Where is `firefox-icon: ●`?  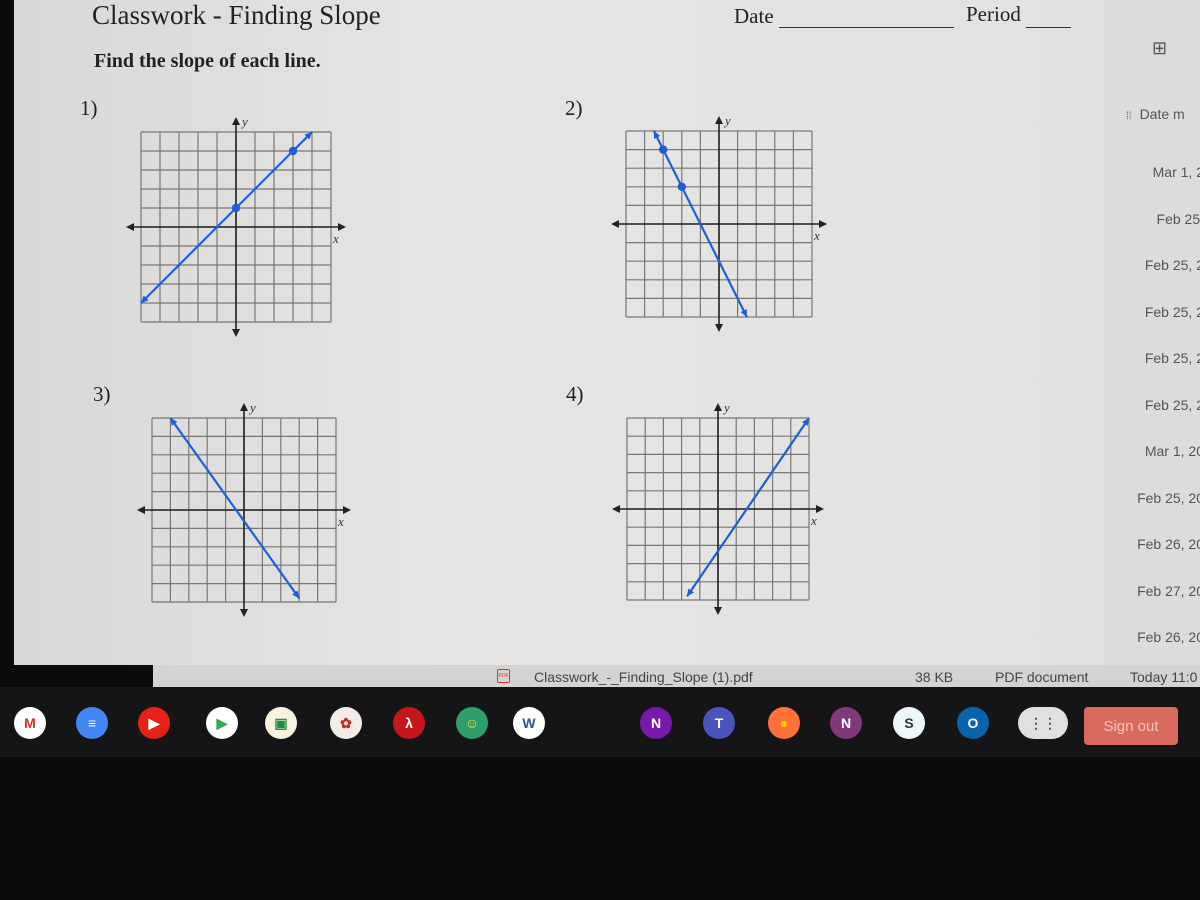 firefox-icon: ● is located at coordinates (784, 723).